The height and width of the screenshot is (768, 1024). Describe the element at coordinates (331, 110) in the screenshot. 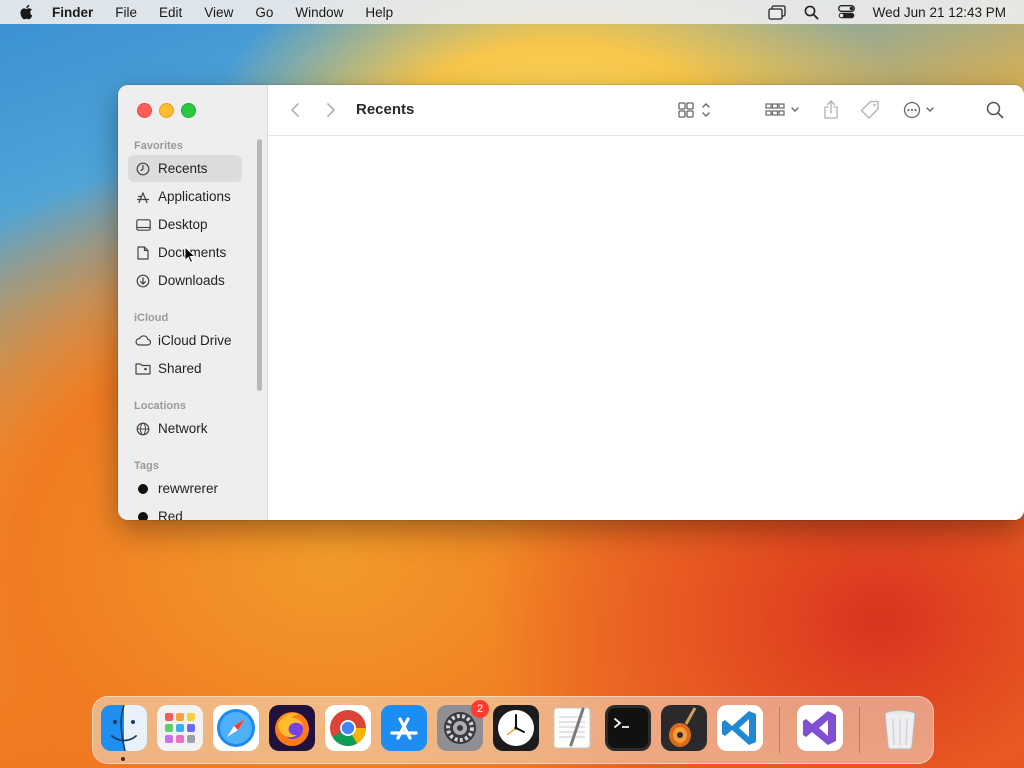

I see `forward-chevron-icon` at that location.